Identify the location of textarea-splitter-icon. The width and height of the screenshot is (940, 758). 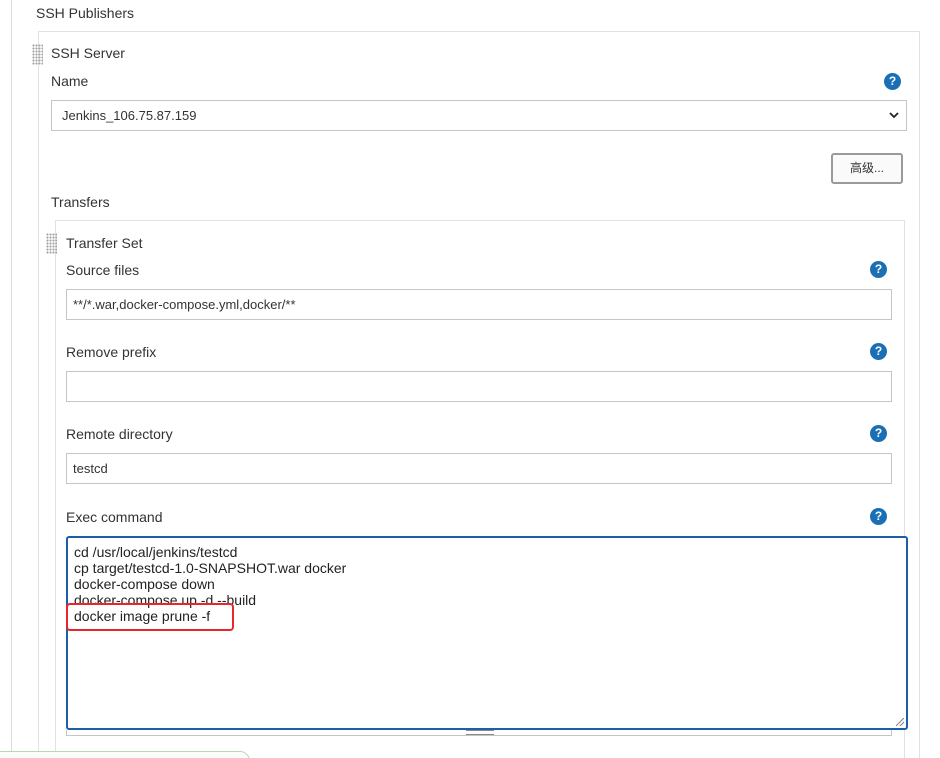
(480, 732).